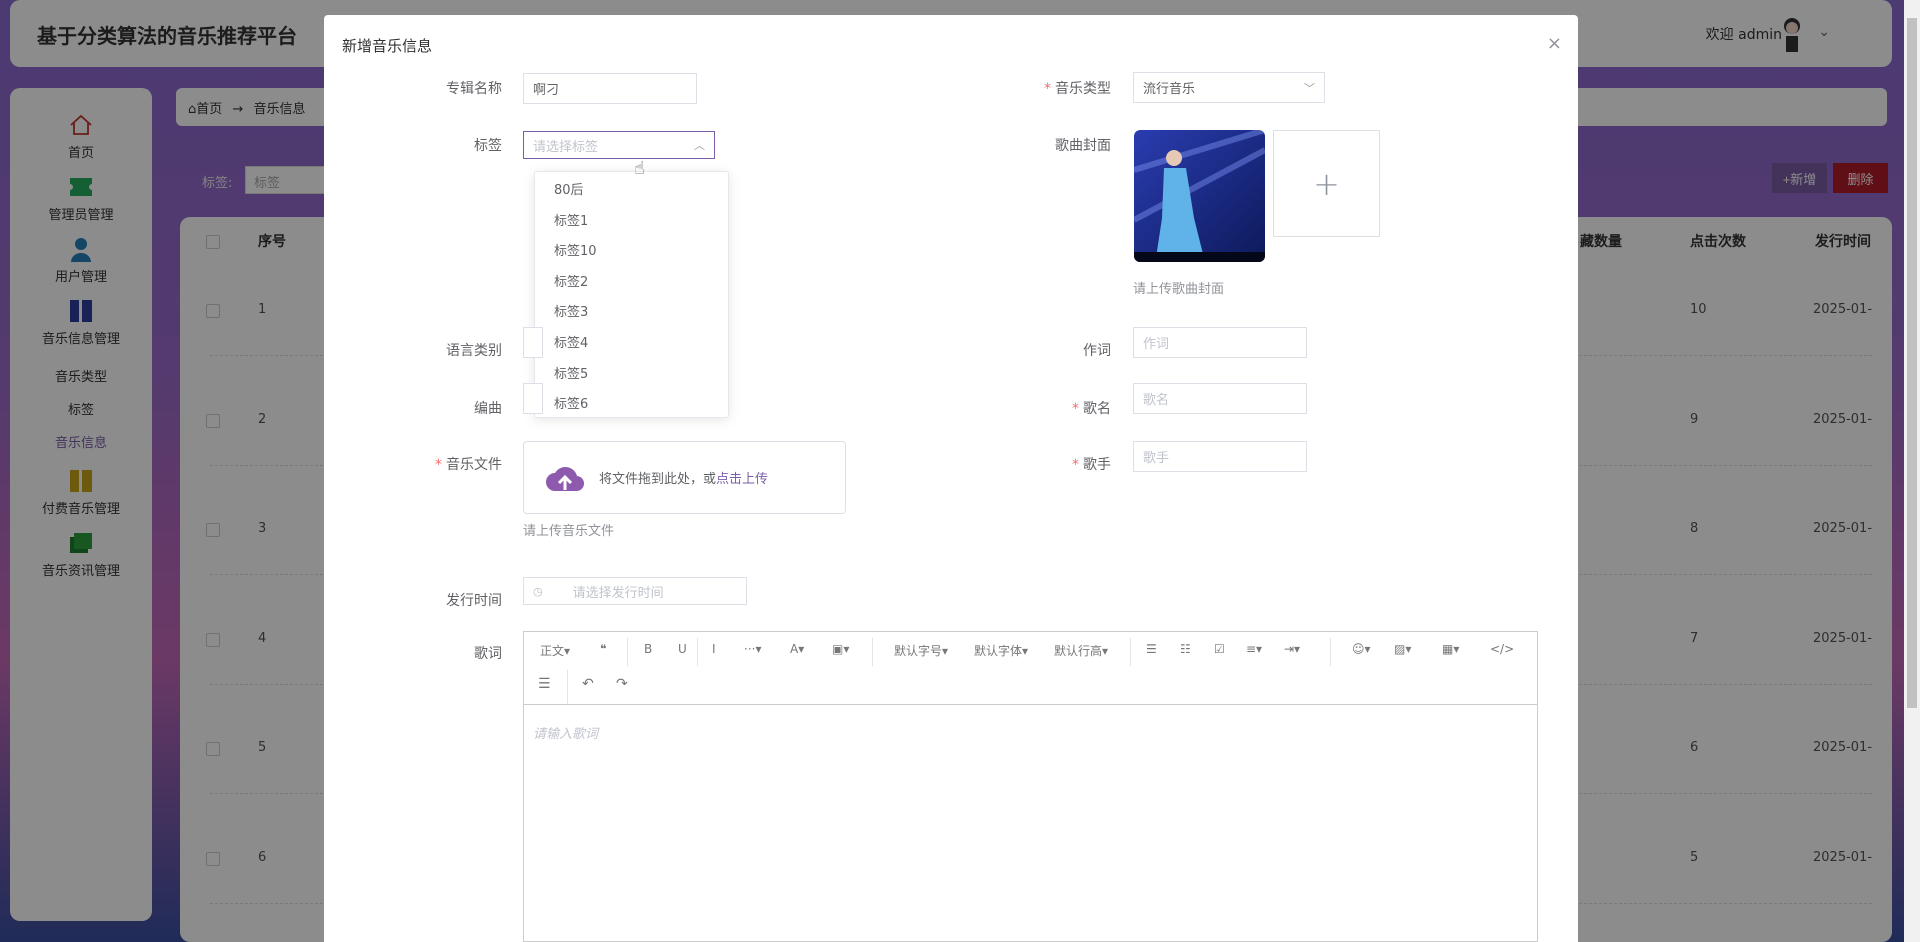  Describe the element at coordinates (840, 649) in the screenshot. I see `toolbar-button: ▣▾` at that location.